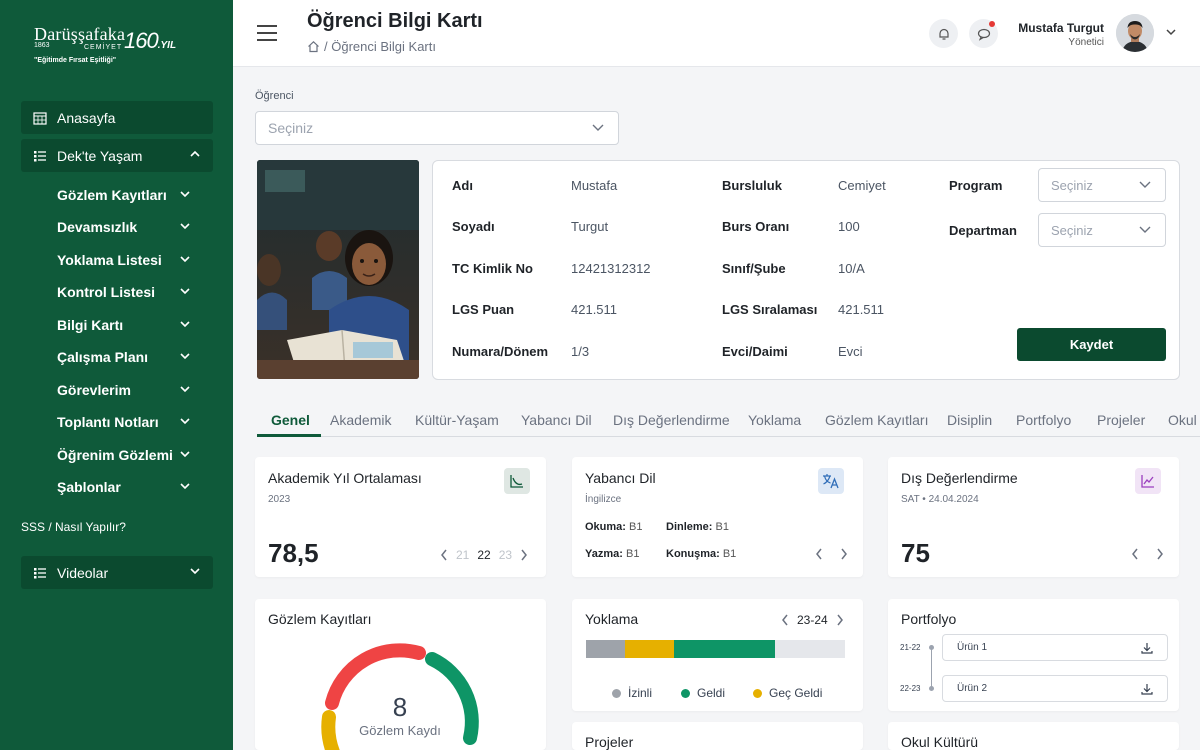 This screenshot has height=750, width=1200. I want to click on card-title: Projeler, so click(609, 742).